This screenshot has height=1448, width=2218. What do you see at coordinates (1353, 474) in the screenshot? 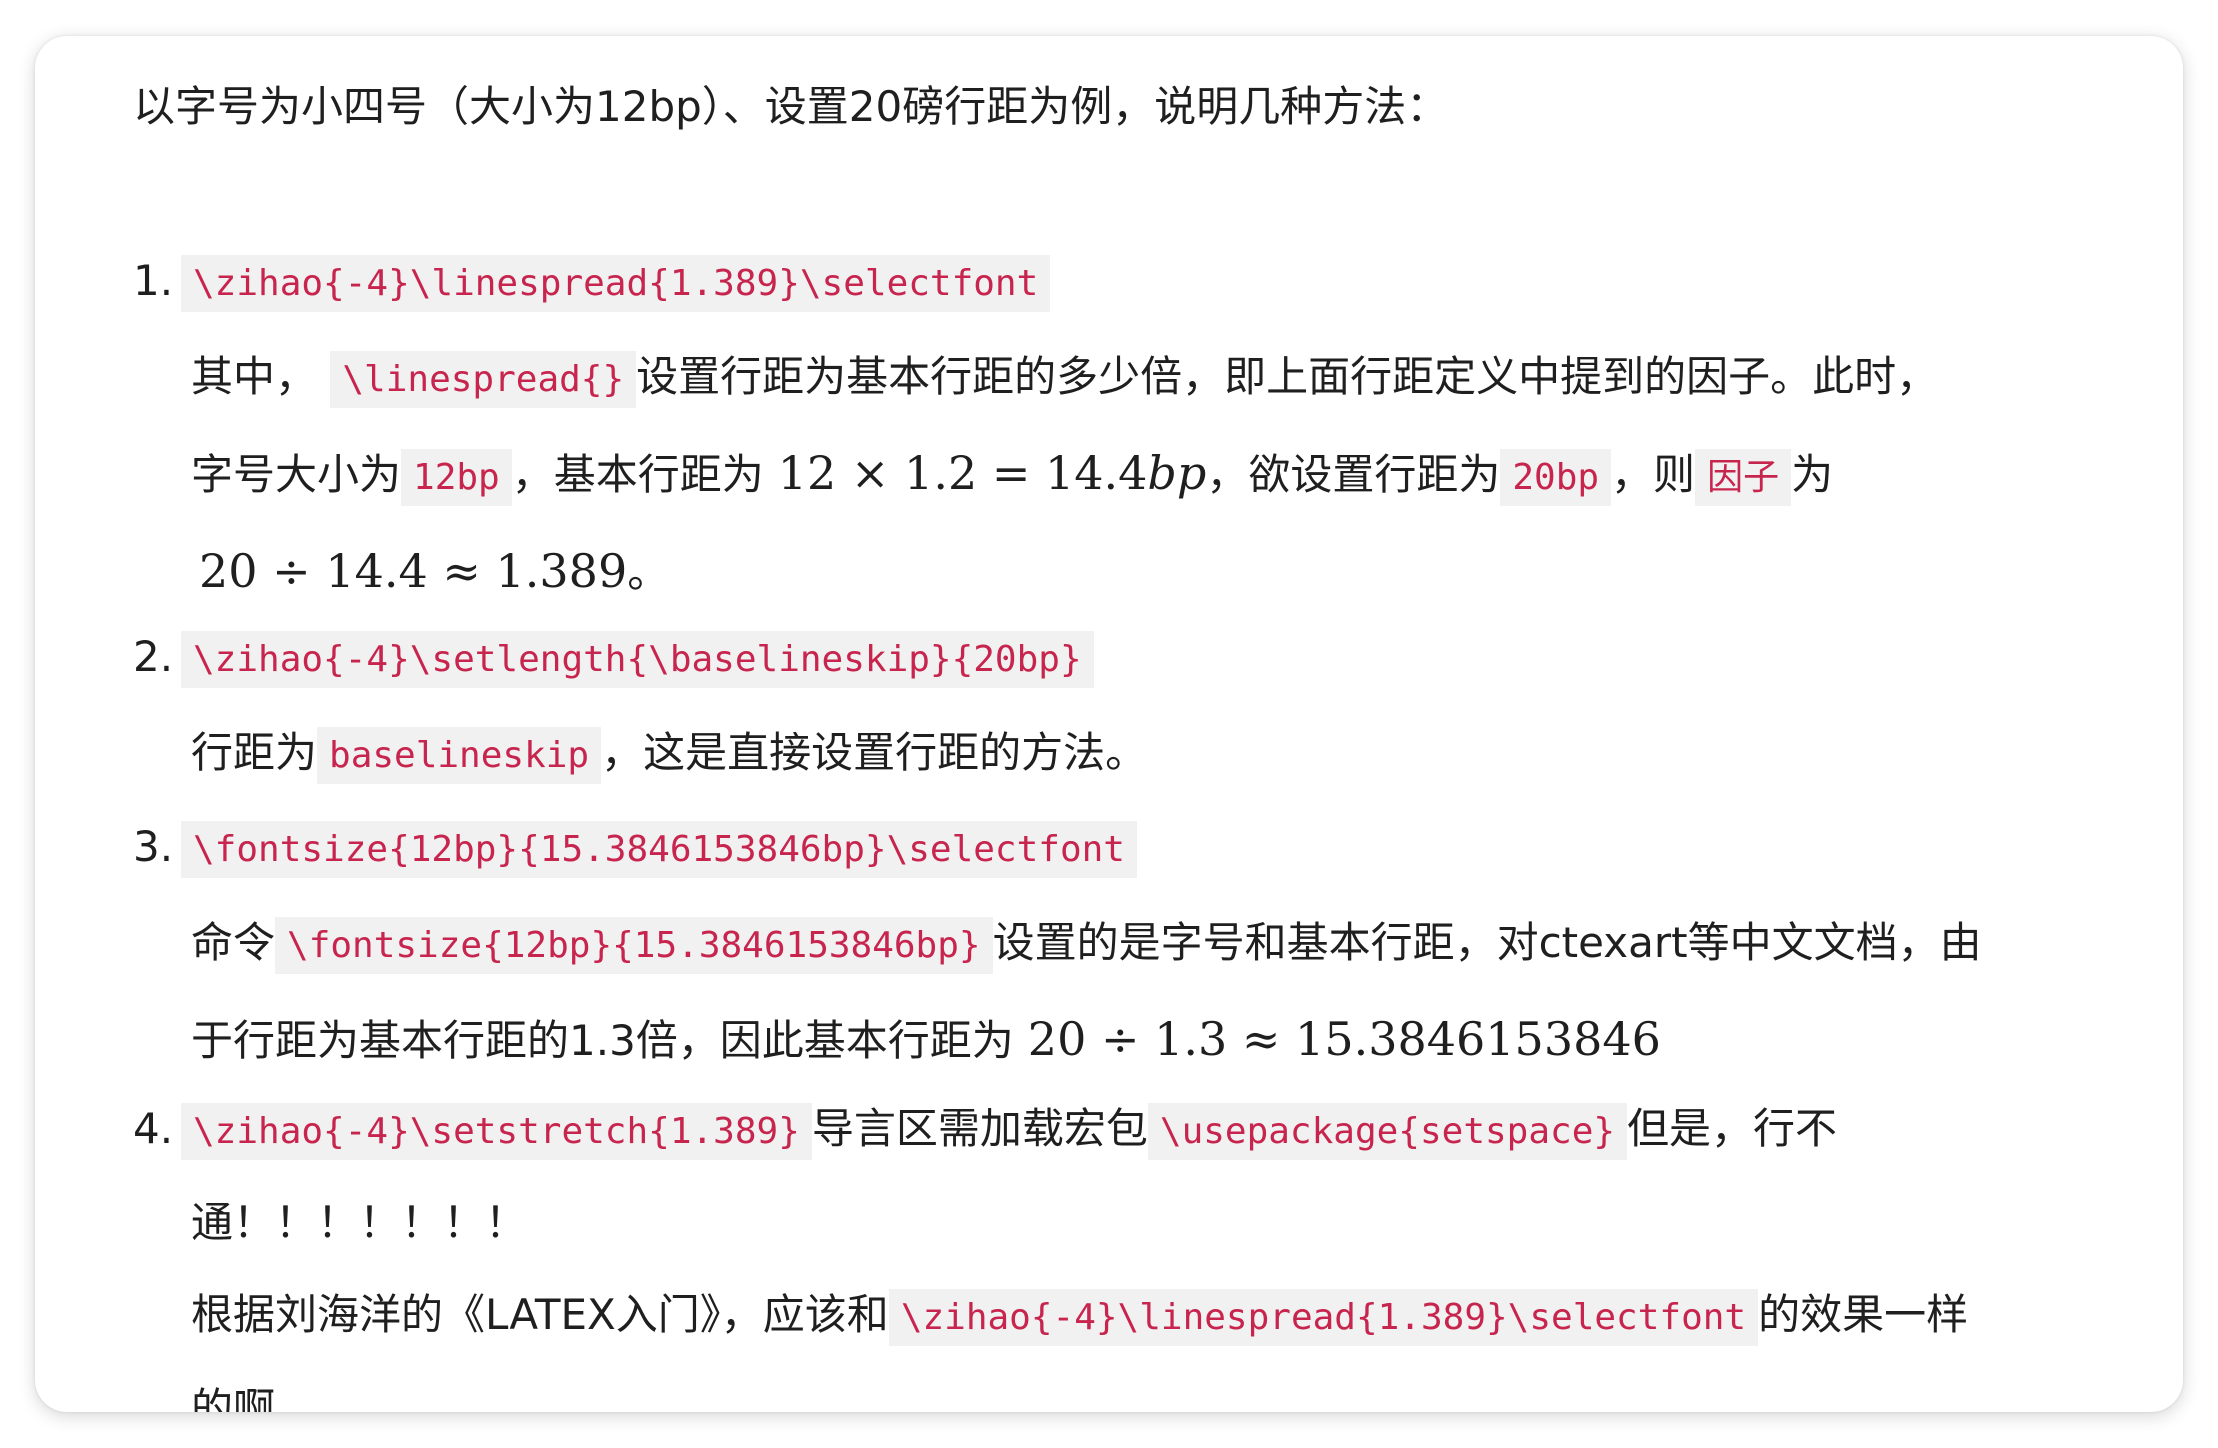
I see `text-segment: ，欲设置行距为` at bounding box center [1353, 474].